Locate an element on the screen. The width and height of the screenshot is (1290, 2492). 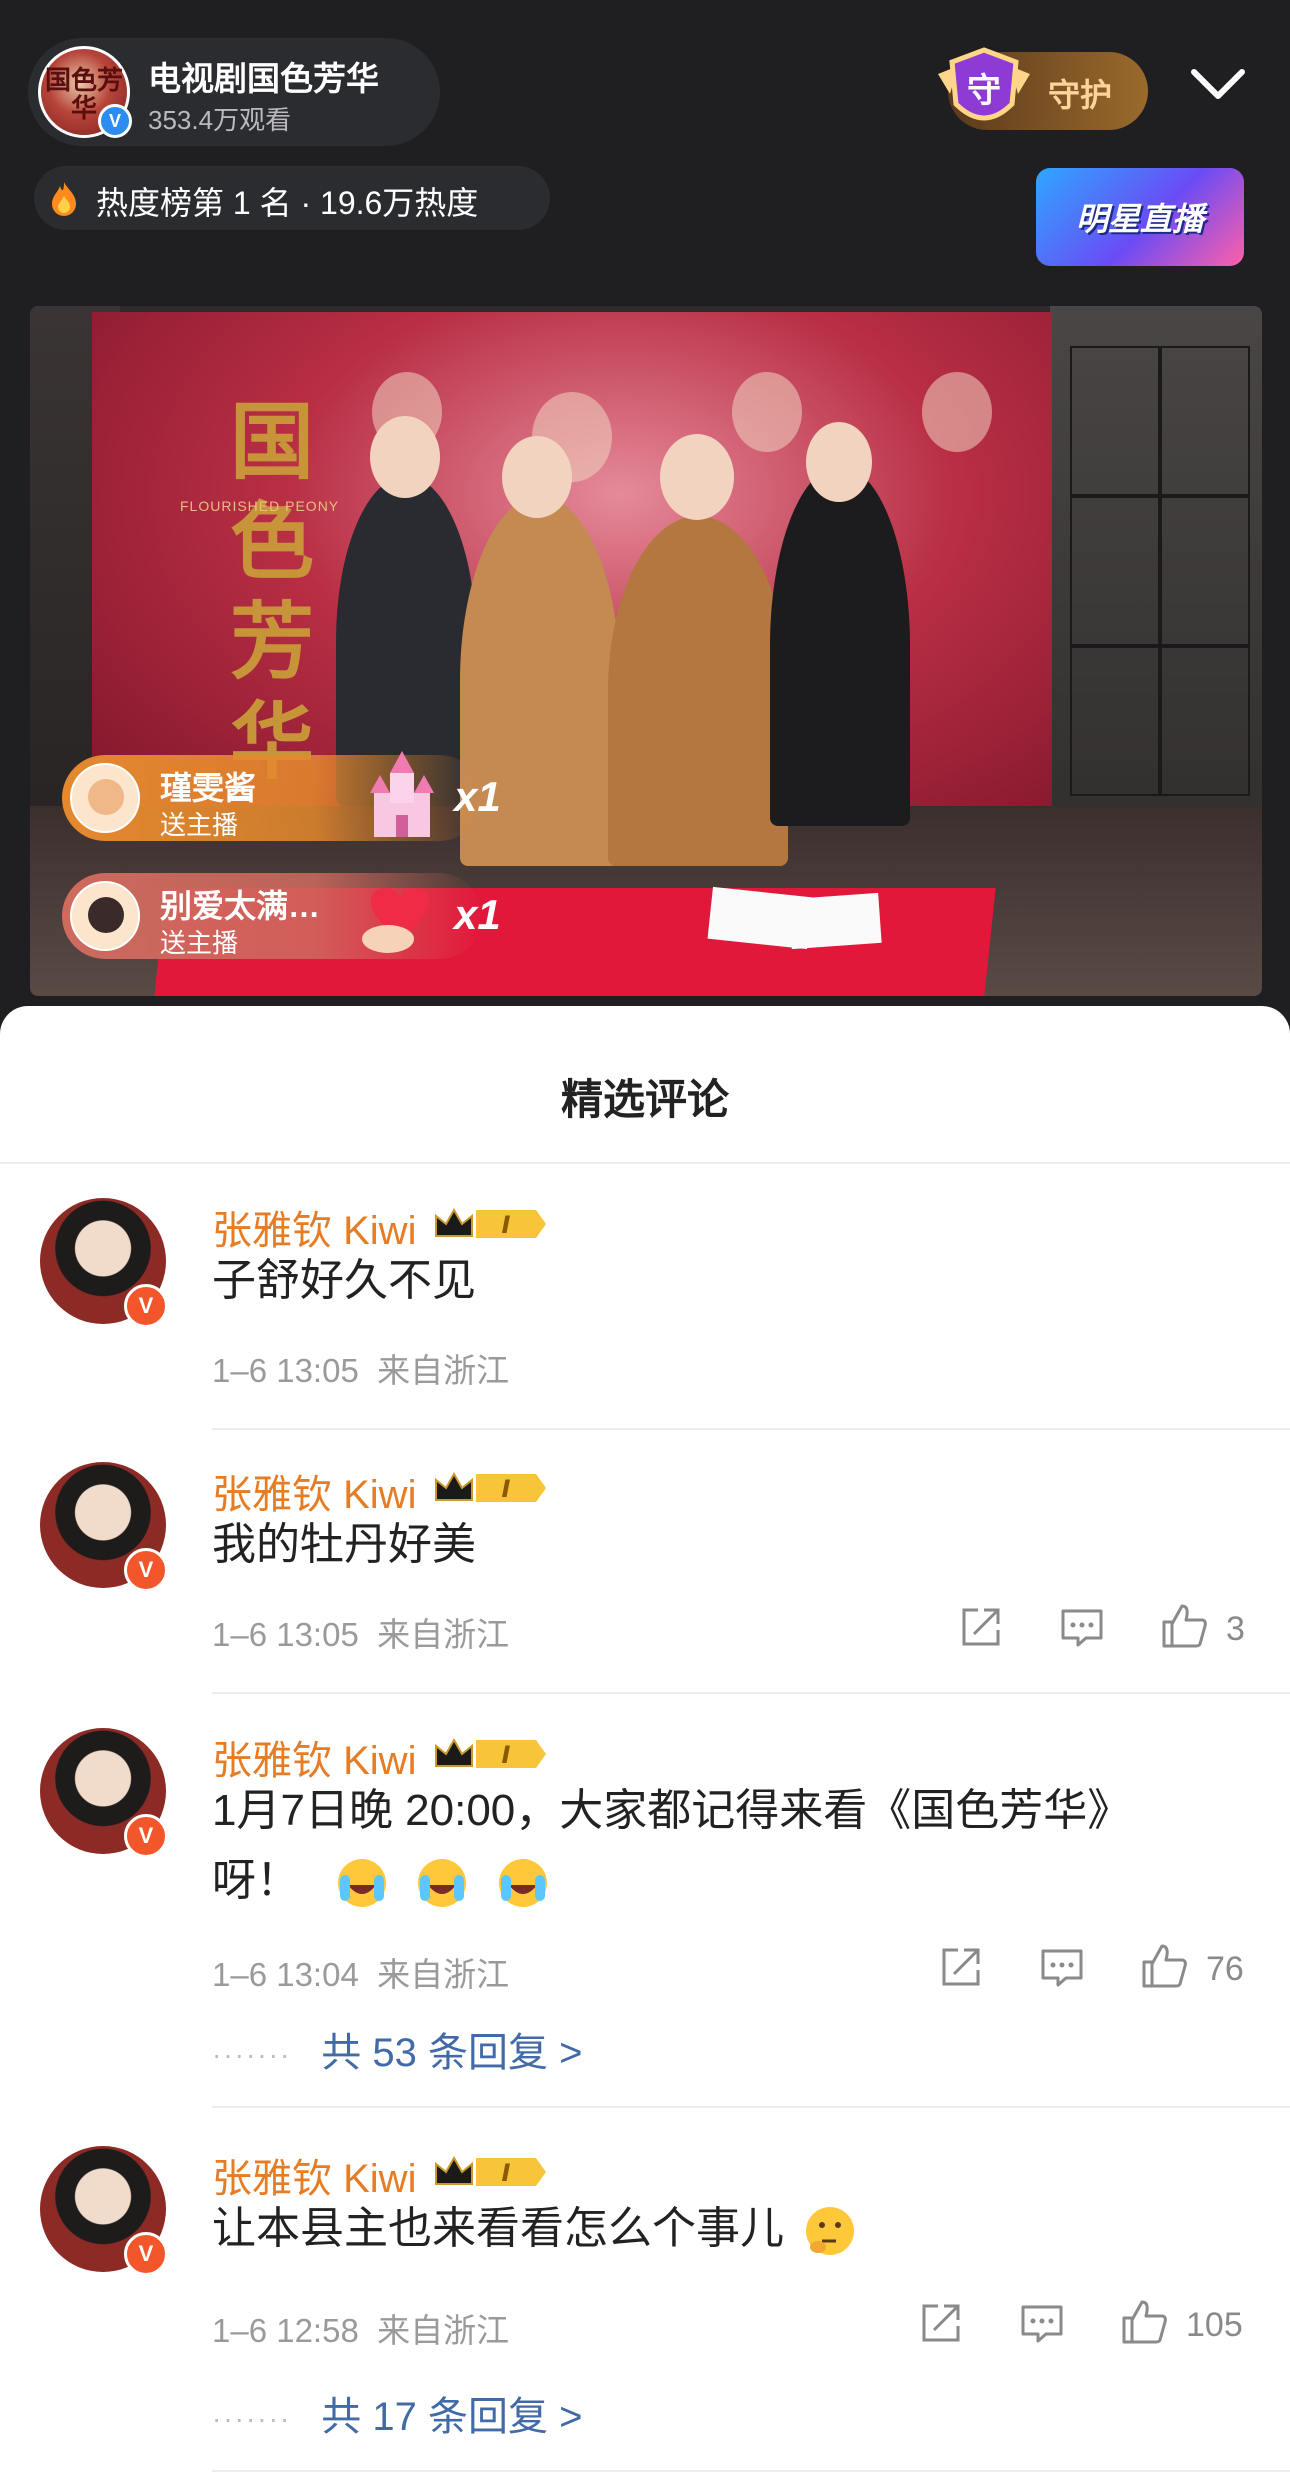
castle-icon is located at coordinates (402, 794).